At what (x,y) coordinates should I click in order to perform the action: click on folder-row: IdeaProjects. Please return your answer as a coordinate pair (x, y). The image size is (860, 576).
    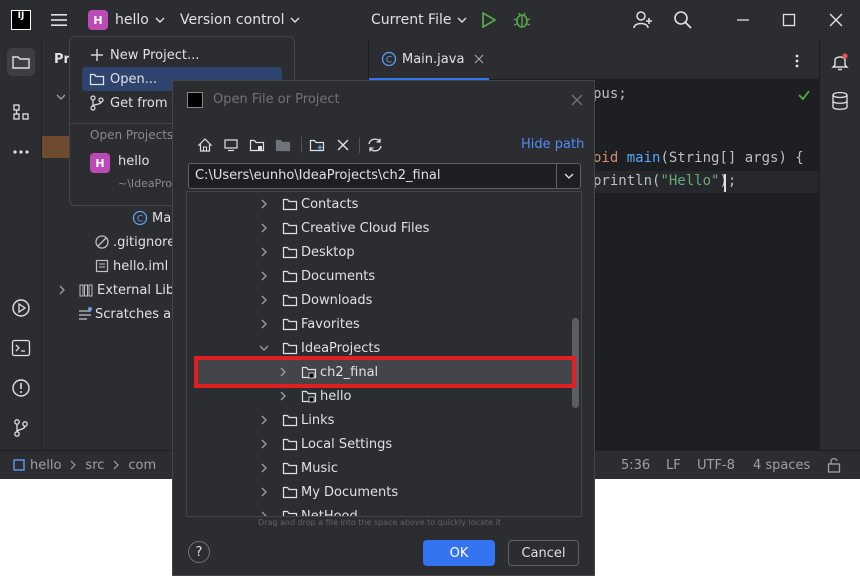
    Looking at the image, I should click on (382, 348).